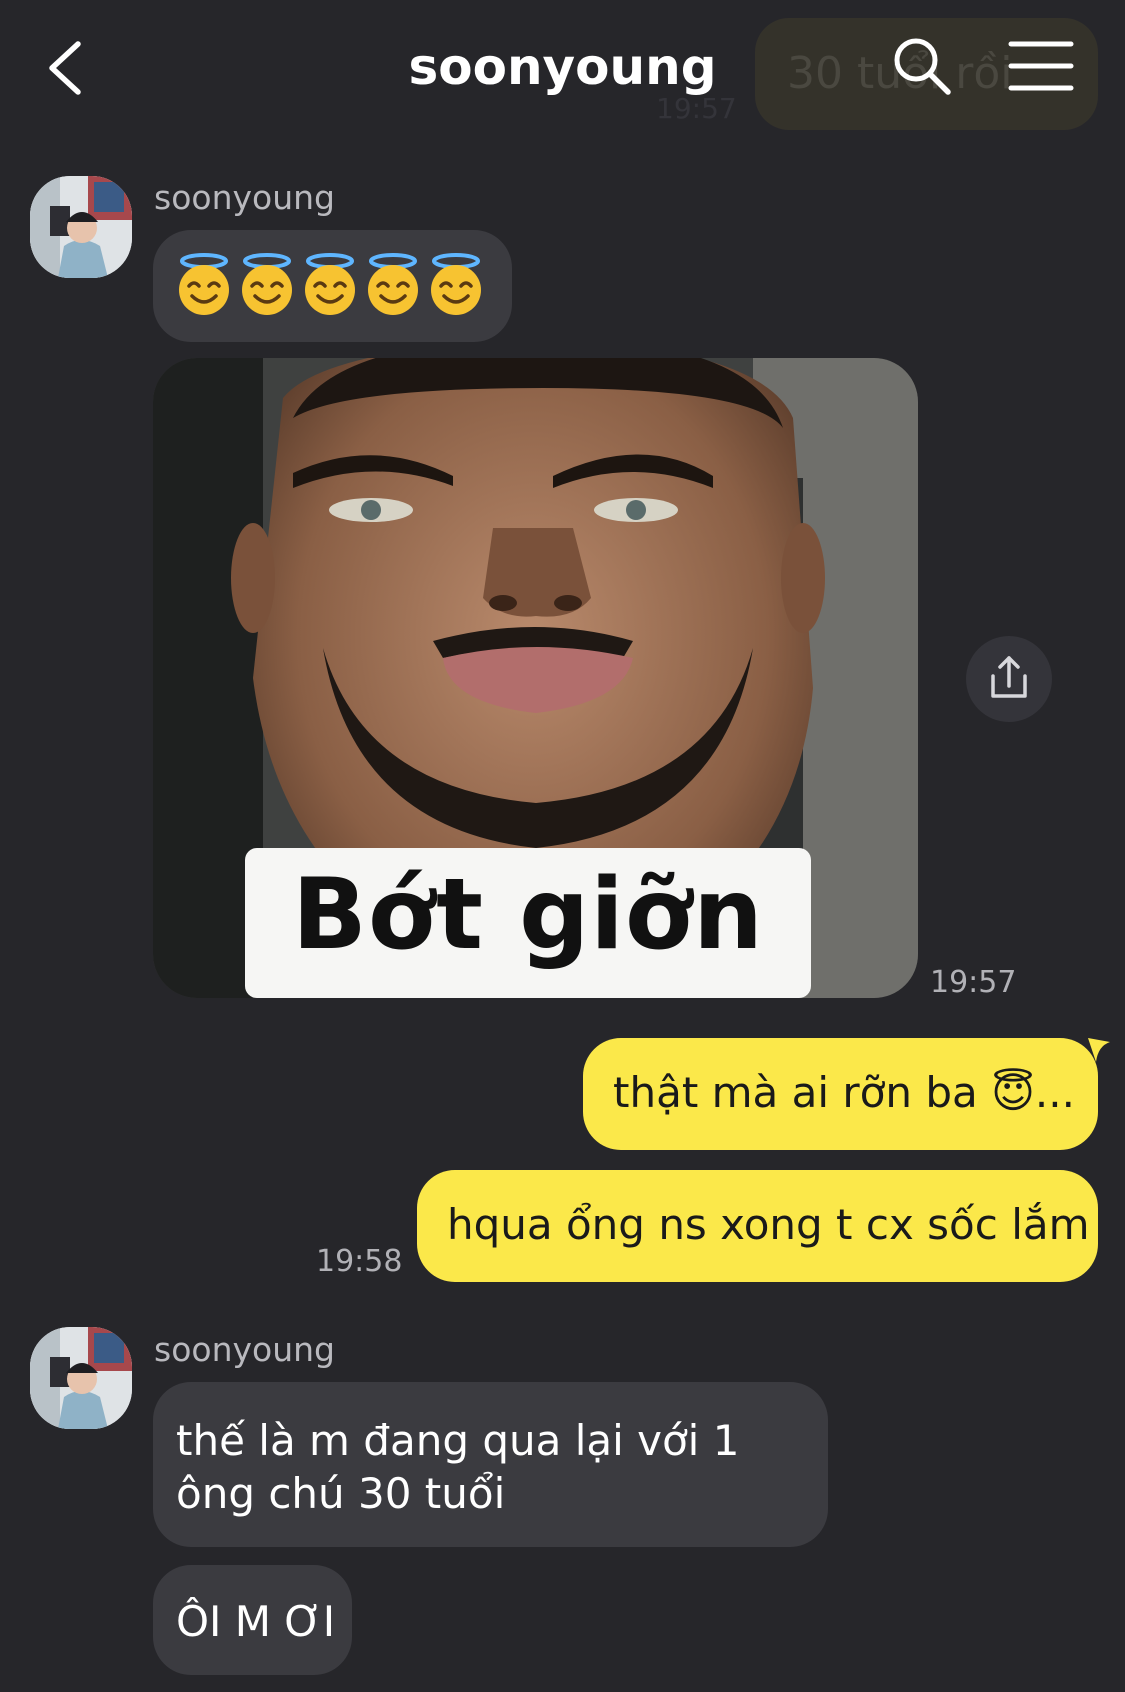 This screenshot has width=1125, height=1692. I want to click on outgoing-message-bubble: hqua ổng ns xong t cx sốc lắm, so click(757, 1226).